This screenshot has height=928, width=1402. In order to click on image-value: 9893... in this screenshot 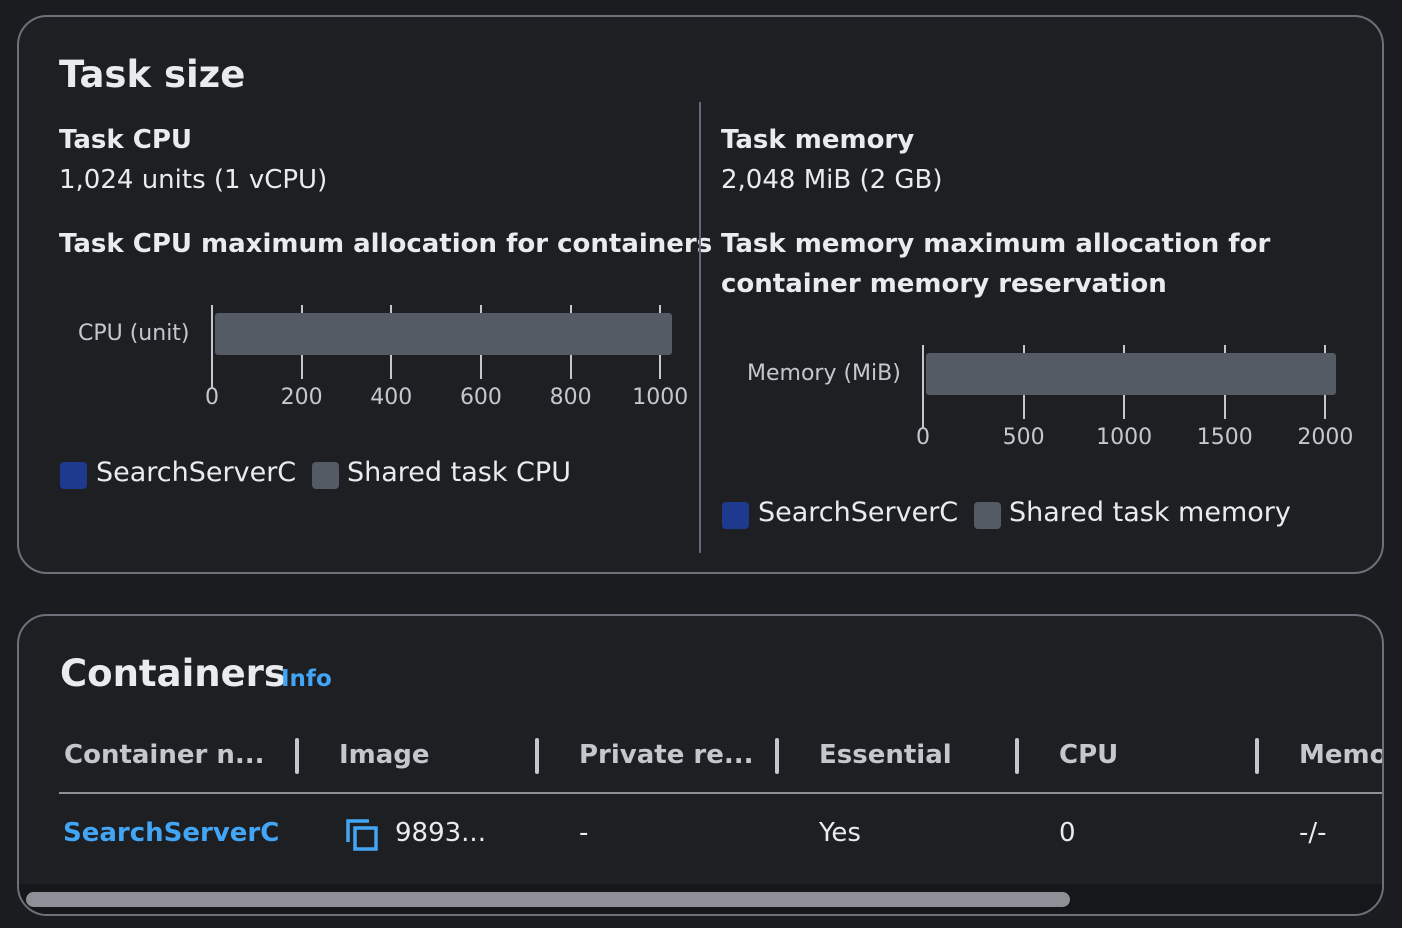, I will do `click(440, 833)`.